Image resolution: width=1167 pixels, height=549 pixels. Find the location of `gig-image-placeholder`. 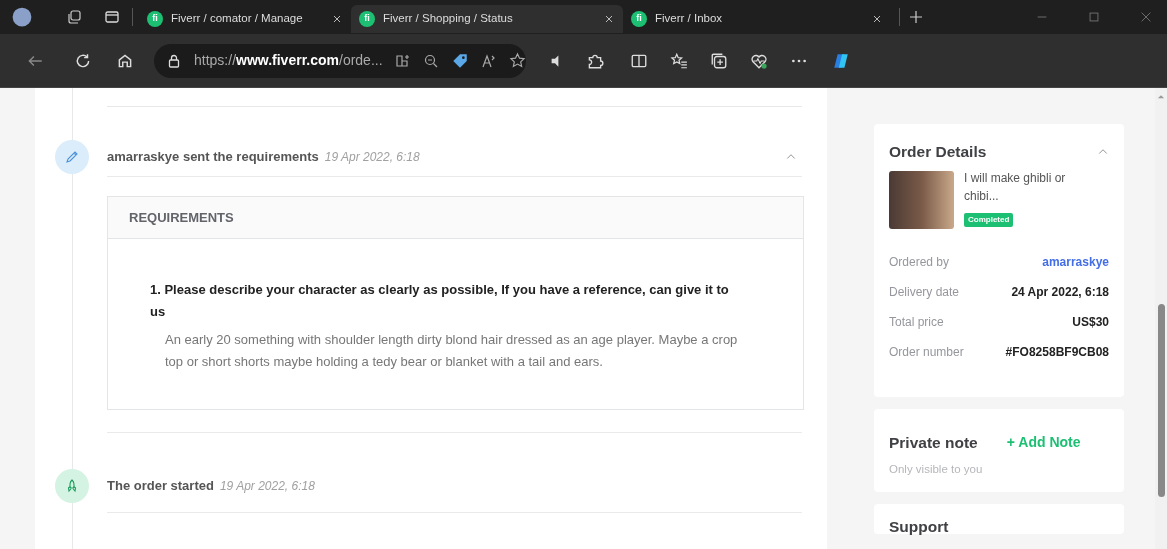

gig-image-placeholder is located at coordinates (921, 200).